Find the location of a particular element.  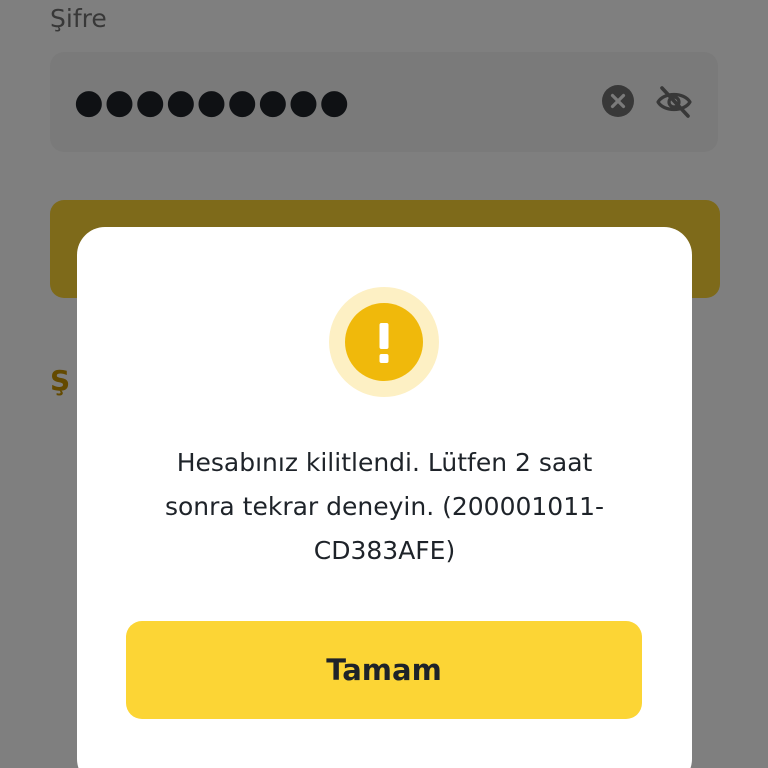

exclamation-icon is located at coordinates (384, 342).